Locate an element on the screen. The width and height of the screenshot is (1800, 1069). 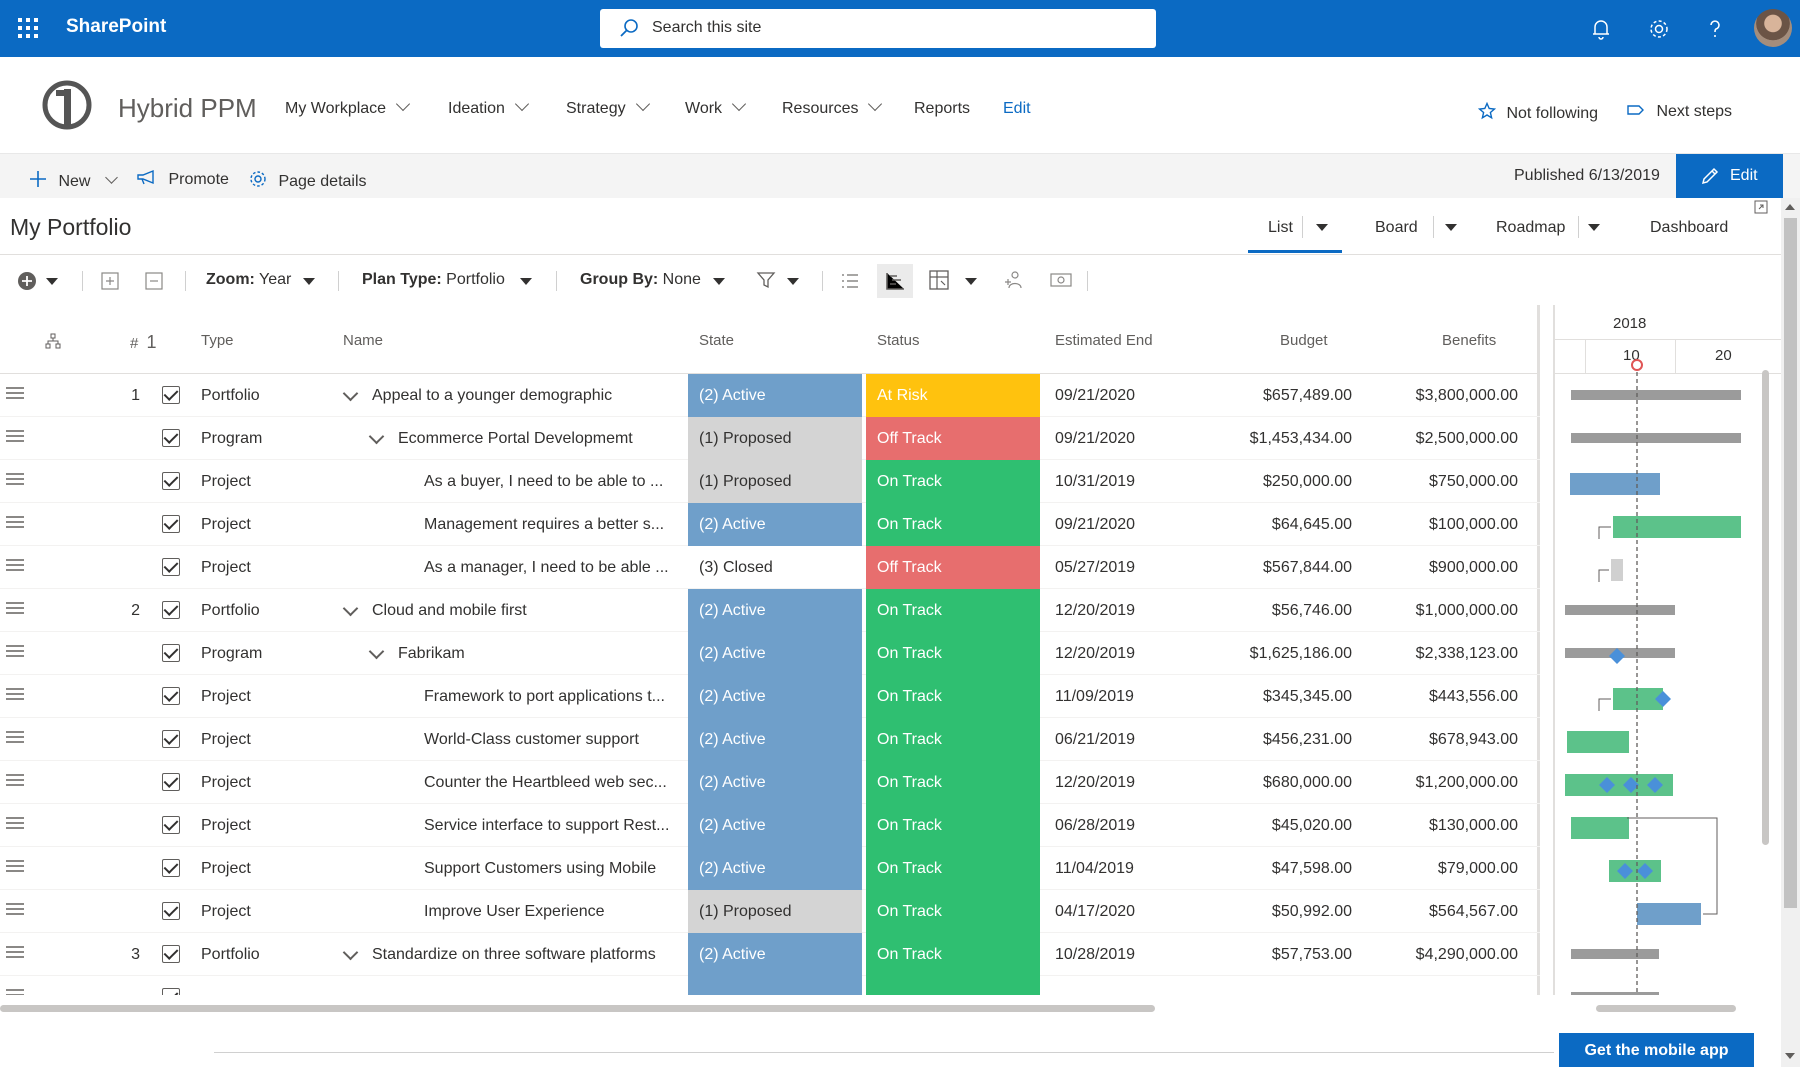
col-header-name: Name is located at coordinates (363, 340).